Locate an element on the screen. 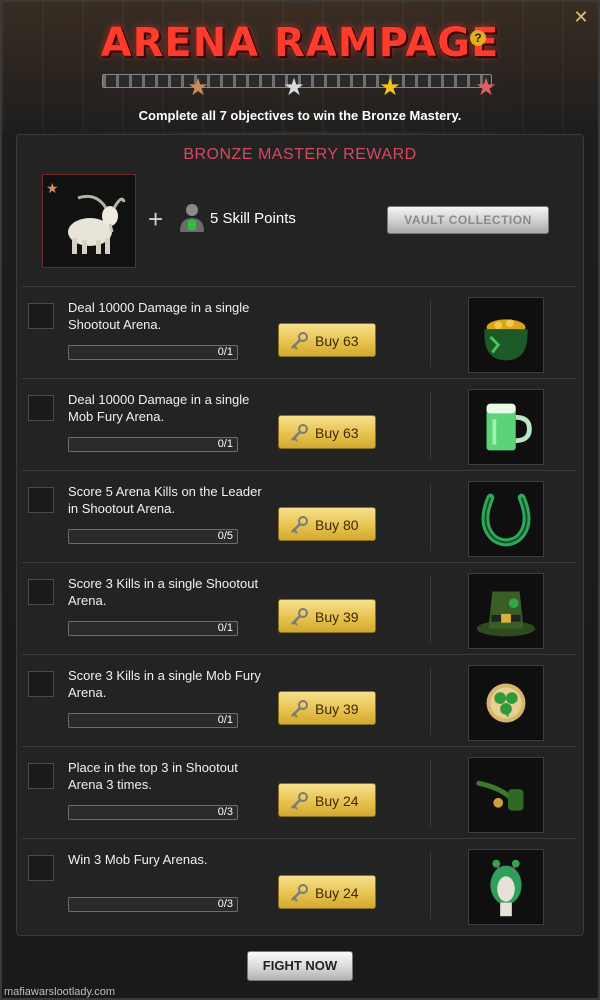 The height and width of the screenshot is (1000, 600). silver-star-icon: ★ is located at coordinates (294, 87).